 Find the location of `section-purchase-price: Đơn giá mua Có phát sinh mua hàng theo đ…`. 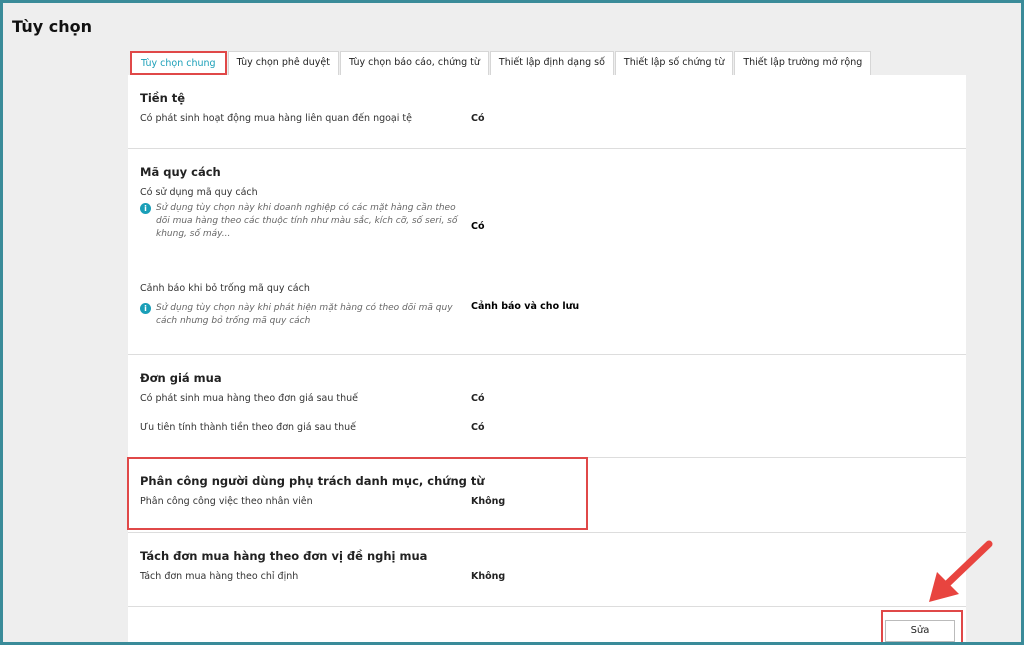

section-purchase-price: Đơn giá mua Có phát sinh mua hàng theo đ… is located at coordinates (547, 406).